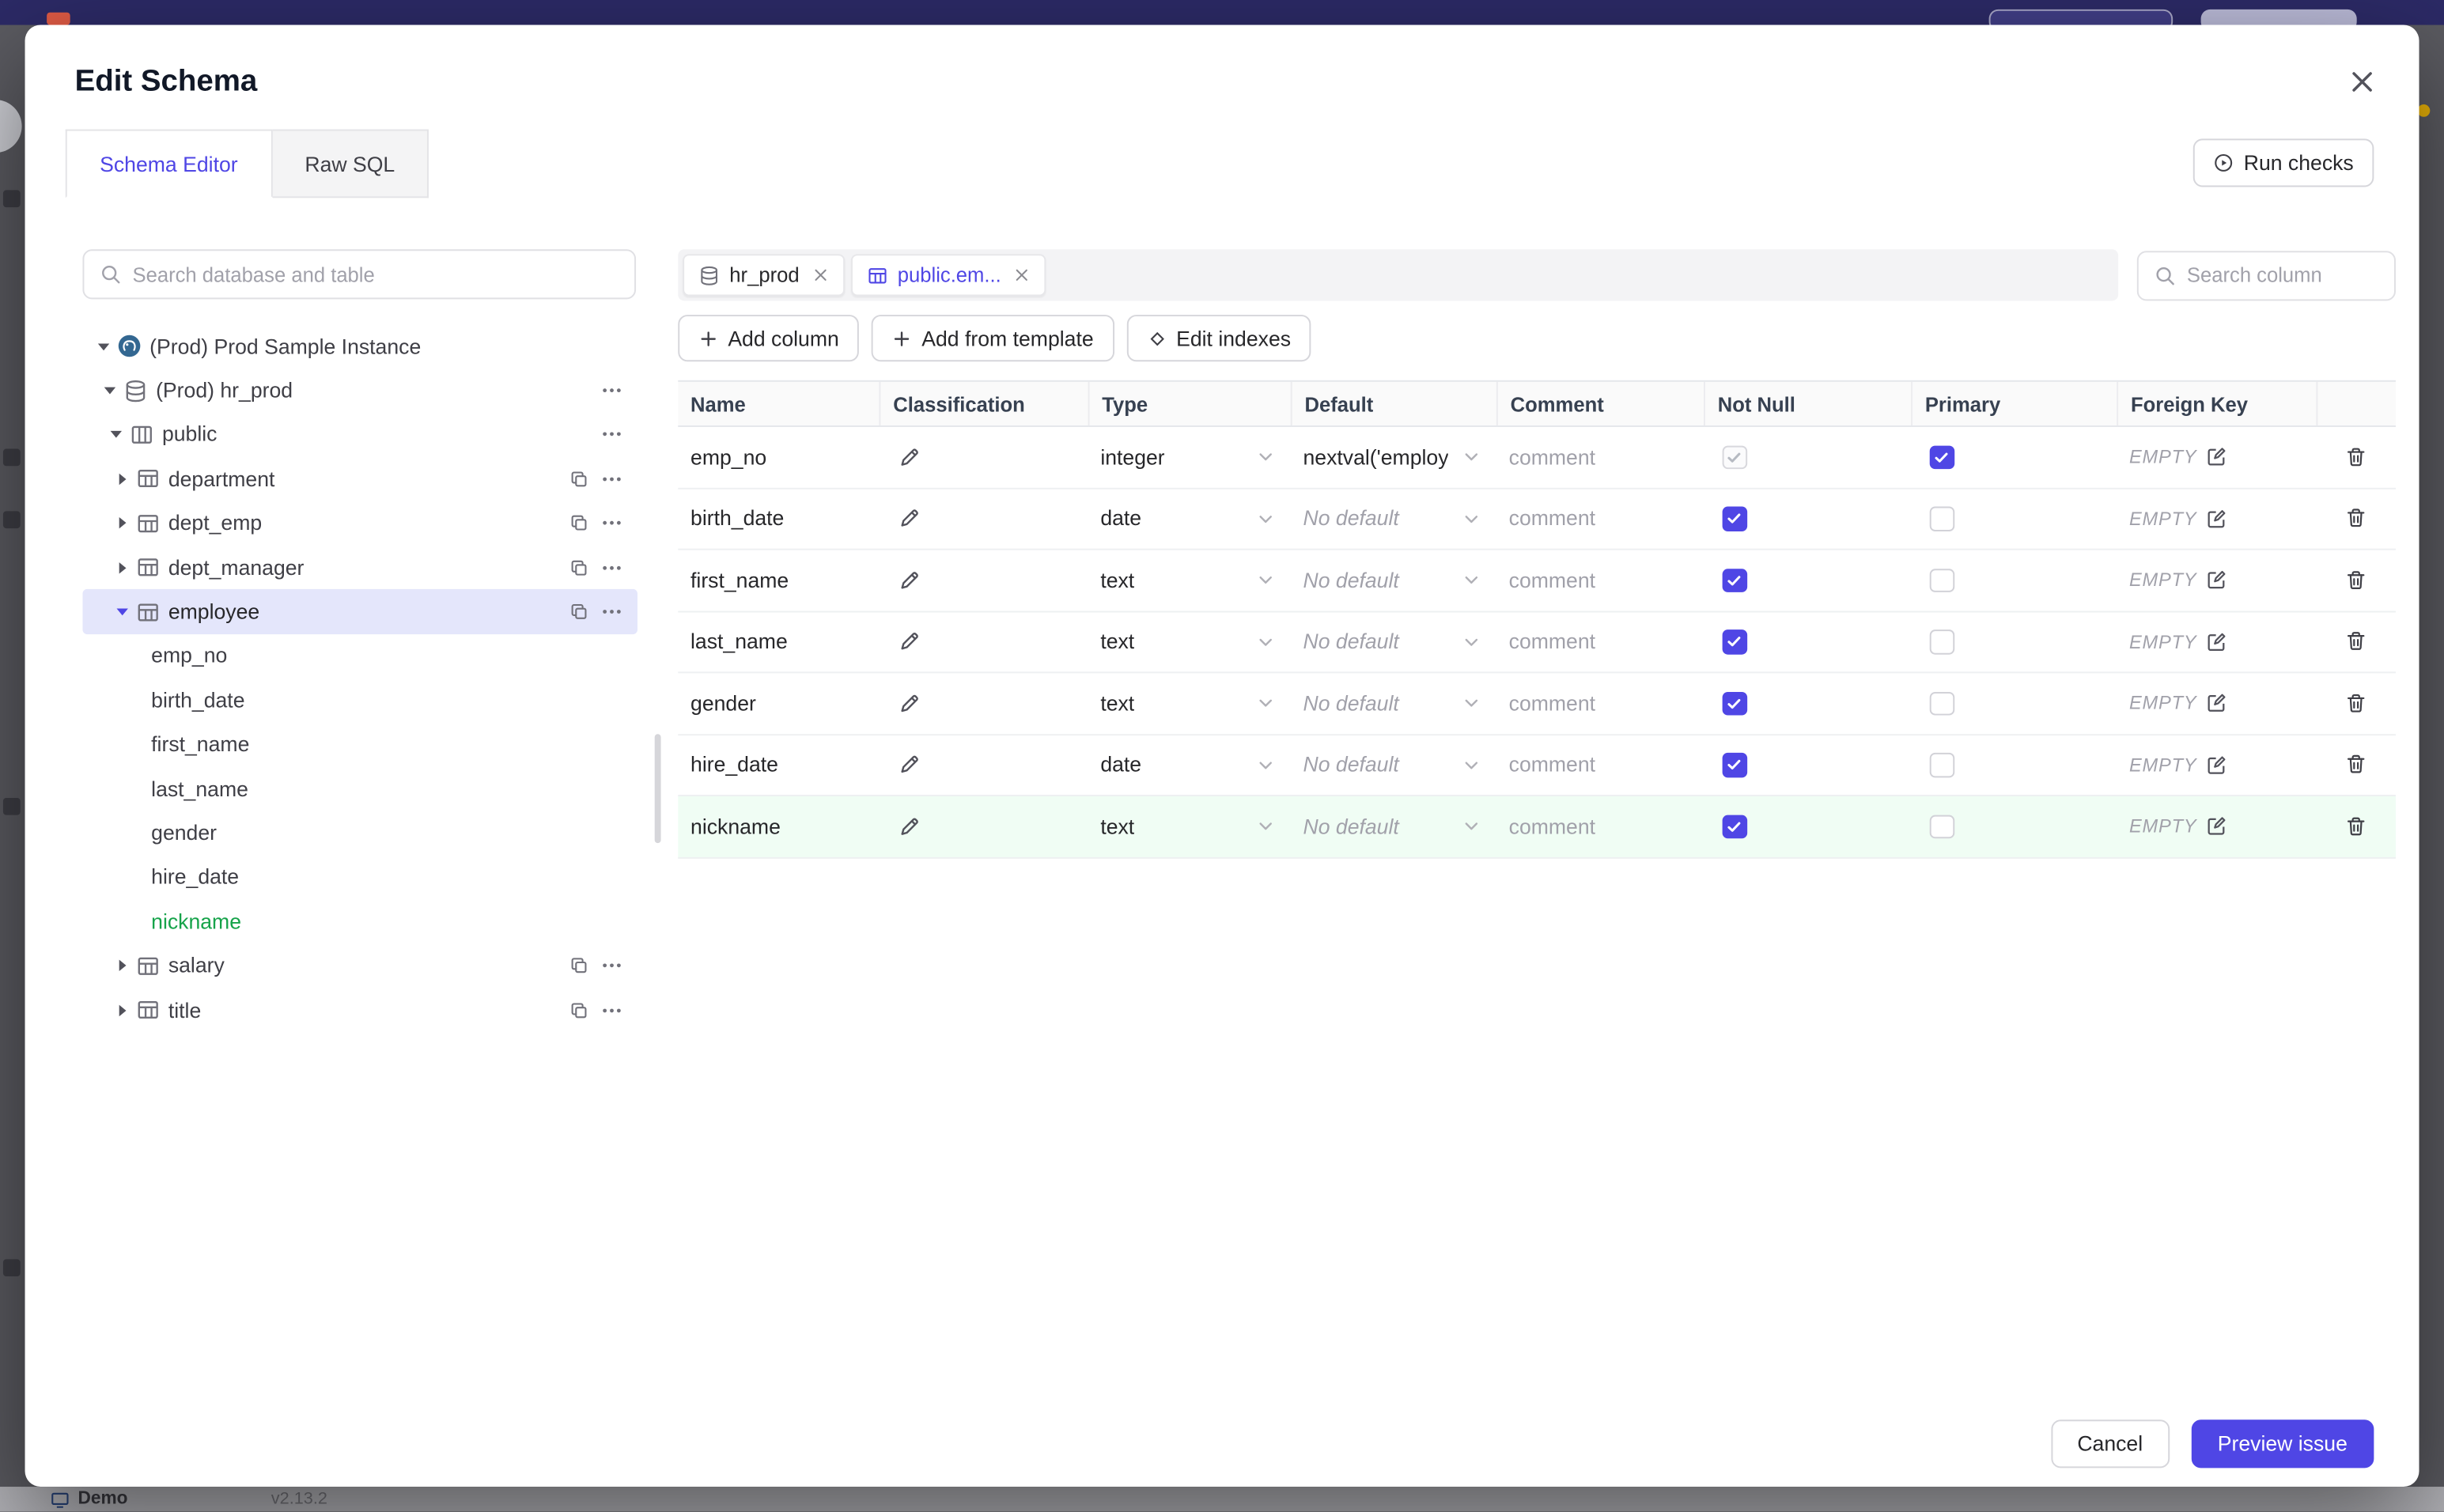 The height and width of the screenshot is (1512, 2444). Describe the element at coordinates (778, 580) in the screenshot. I see `column-name-cell: first_name` at that location.